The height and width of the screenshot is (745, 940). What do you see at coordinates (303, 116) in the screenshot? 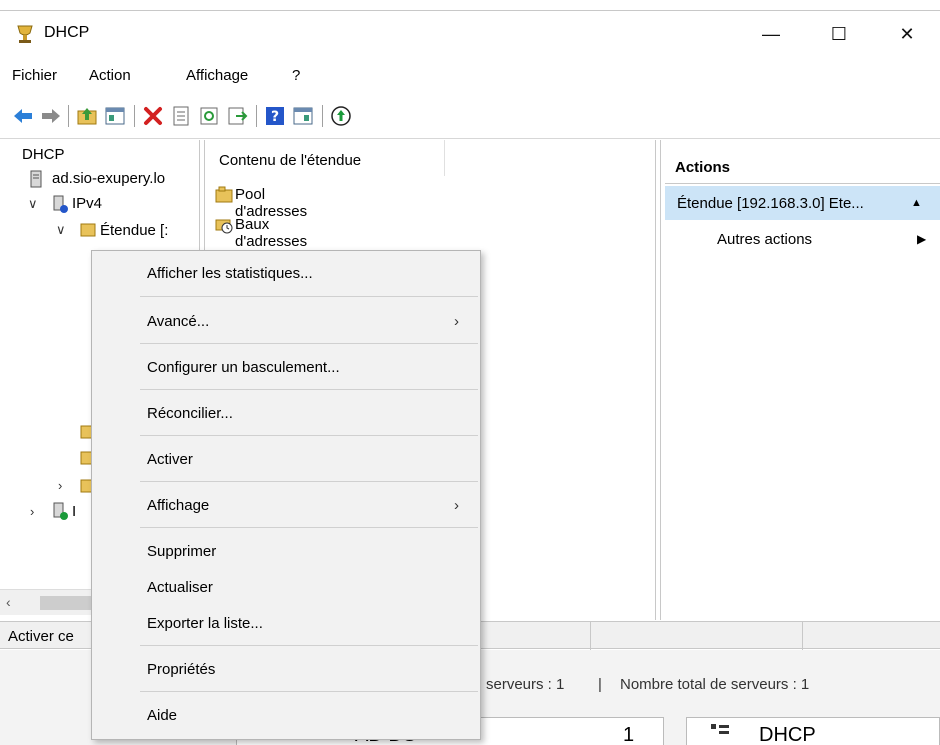
I see `show-hide-action-pane-icon` at bounding box center [303, 116].